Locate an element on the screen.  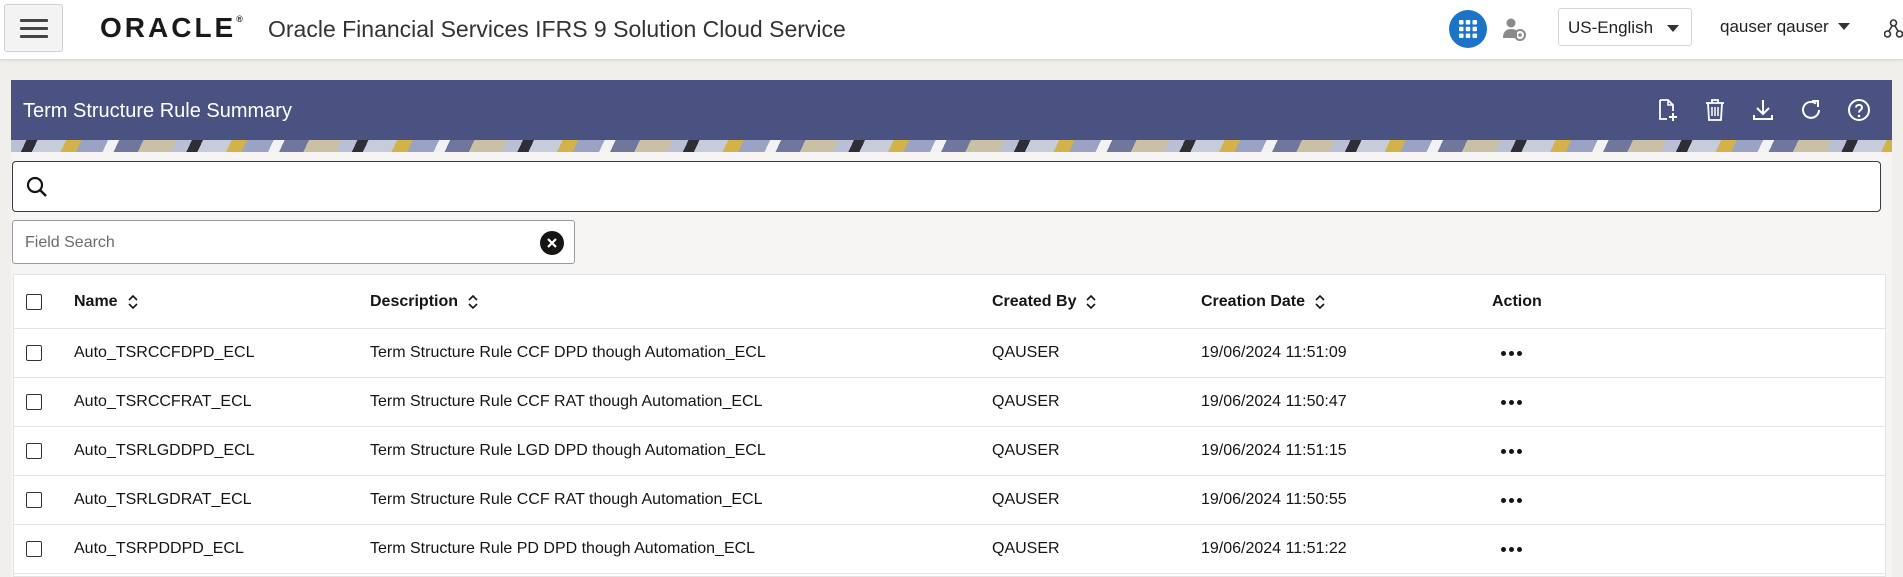
page-toolbar is located at coordinates (1763, 110).